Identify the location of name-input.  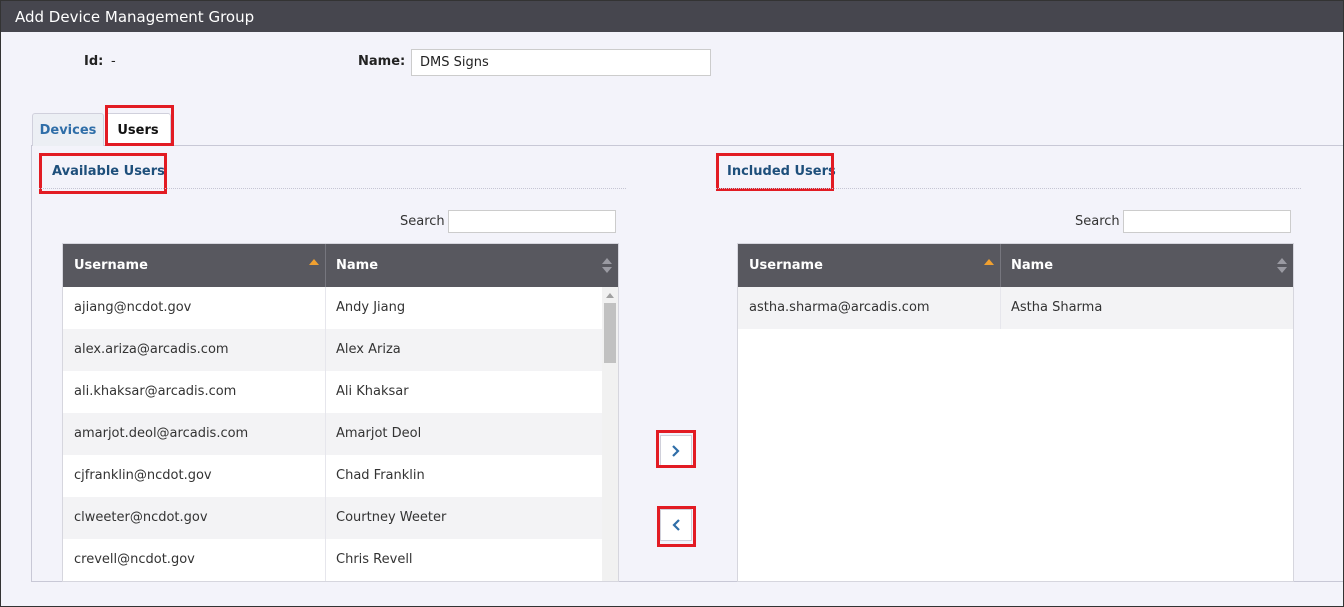
(561, 62).